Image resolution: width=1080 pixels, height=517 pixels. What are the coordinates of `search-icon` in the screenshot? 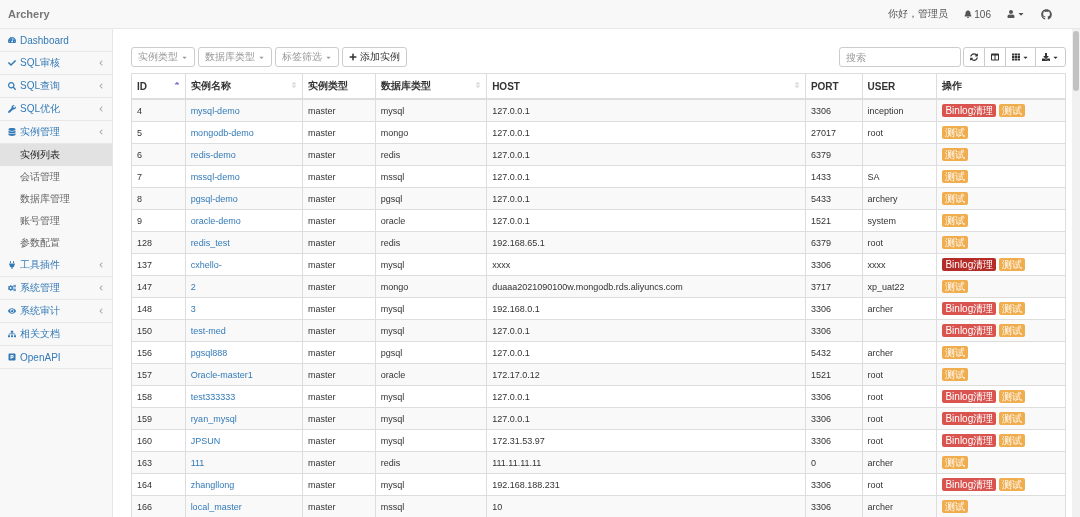 It's located at (12, 86).